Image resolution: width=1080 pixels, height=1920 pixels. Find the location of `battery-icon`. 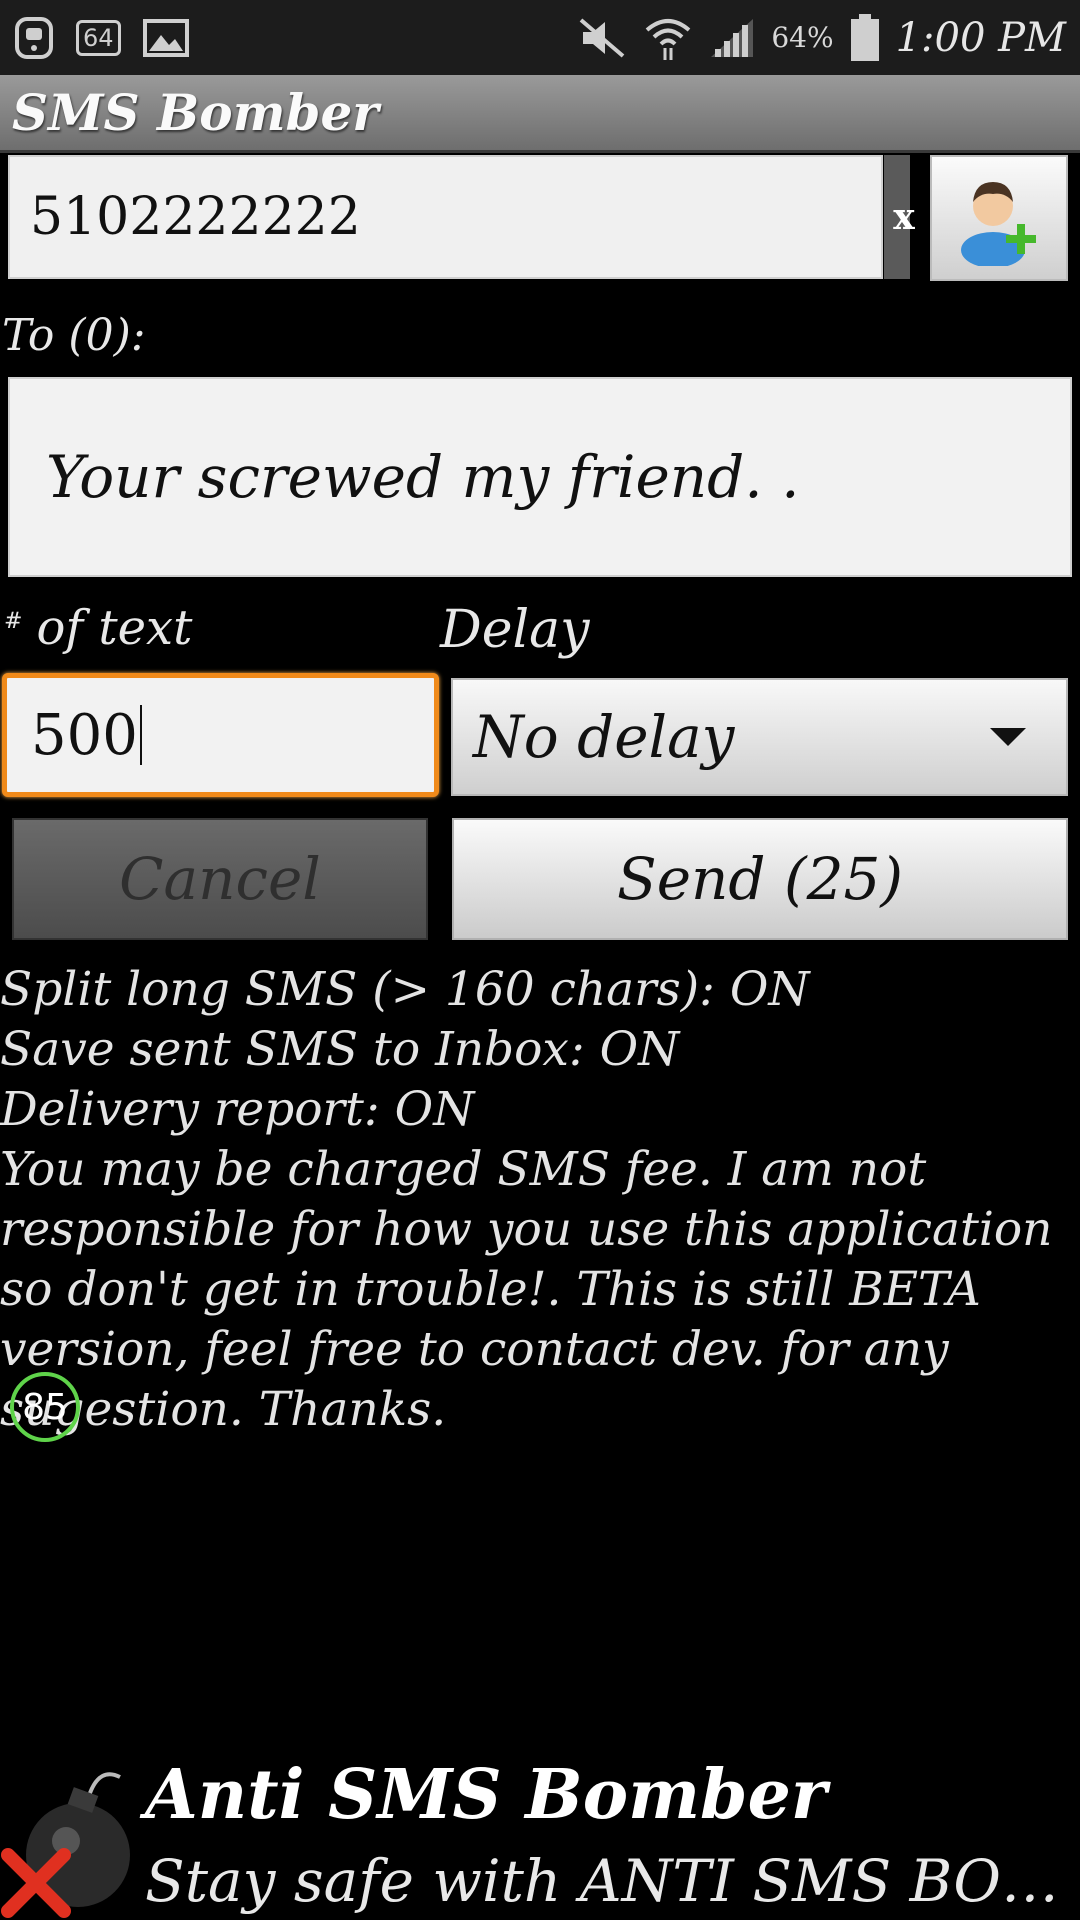

battery-icon is located at coordinates (865, 37).